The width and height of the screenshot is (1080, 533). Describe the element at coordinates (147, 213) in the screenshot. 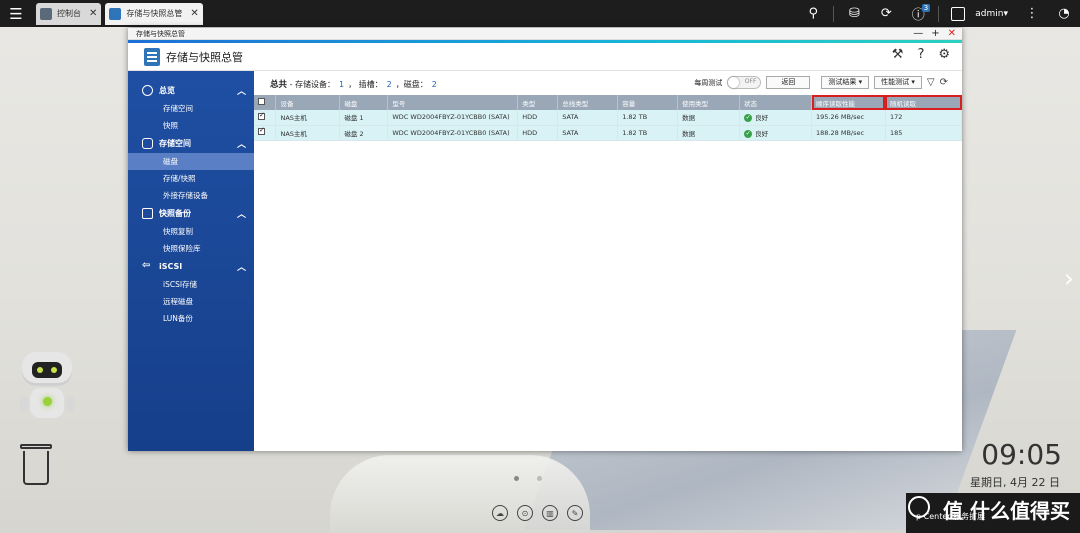

I see `snapshot-icon` at that location.